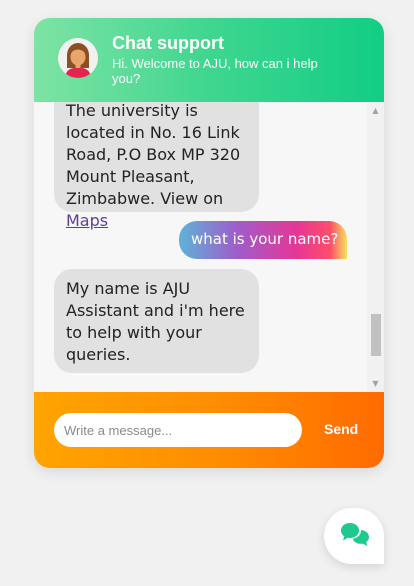 This screenshot has width=414, height=586. Describe the element at coordinates (341, 429) in the screenshot. I see `send-button: Send` at that location.